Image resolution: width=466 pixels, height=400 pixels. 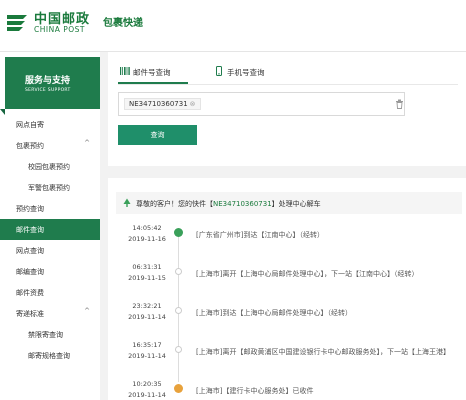 I want to click on event-description: [上海市]【建行卡中心服务处】已收件, so click(x=255, y=391).